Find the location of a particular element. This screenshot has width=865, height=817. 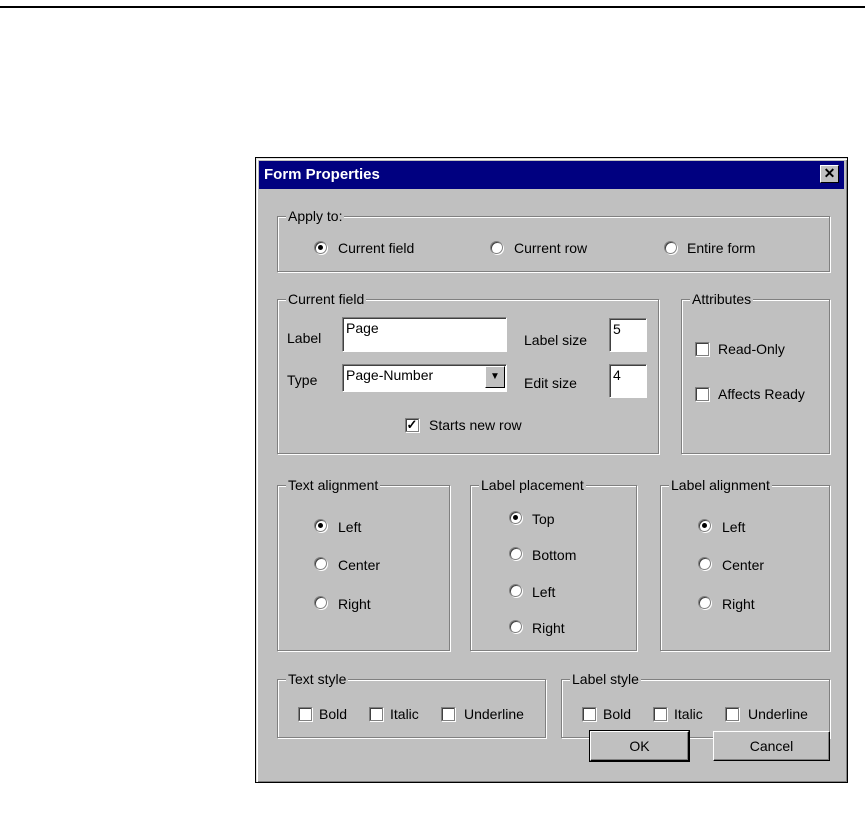

placement-bottom-radio is located at coordinates (515, 553).